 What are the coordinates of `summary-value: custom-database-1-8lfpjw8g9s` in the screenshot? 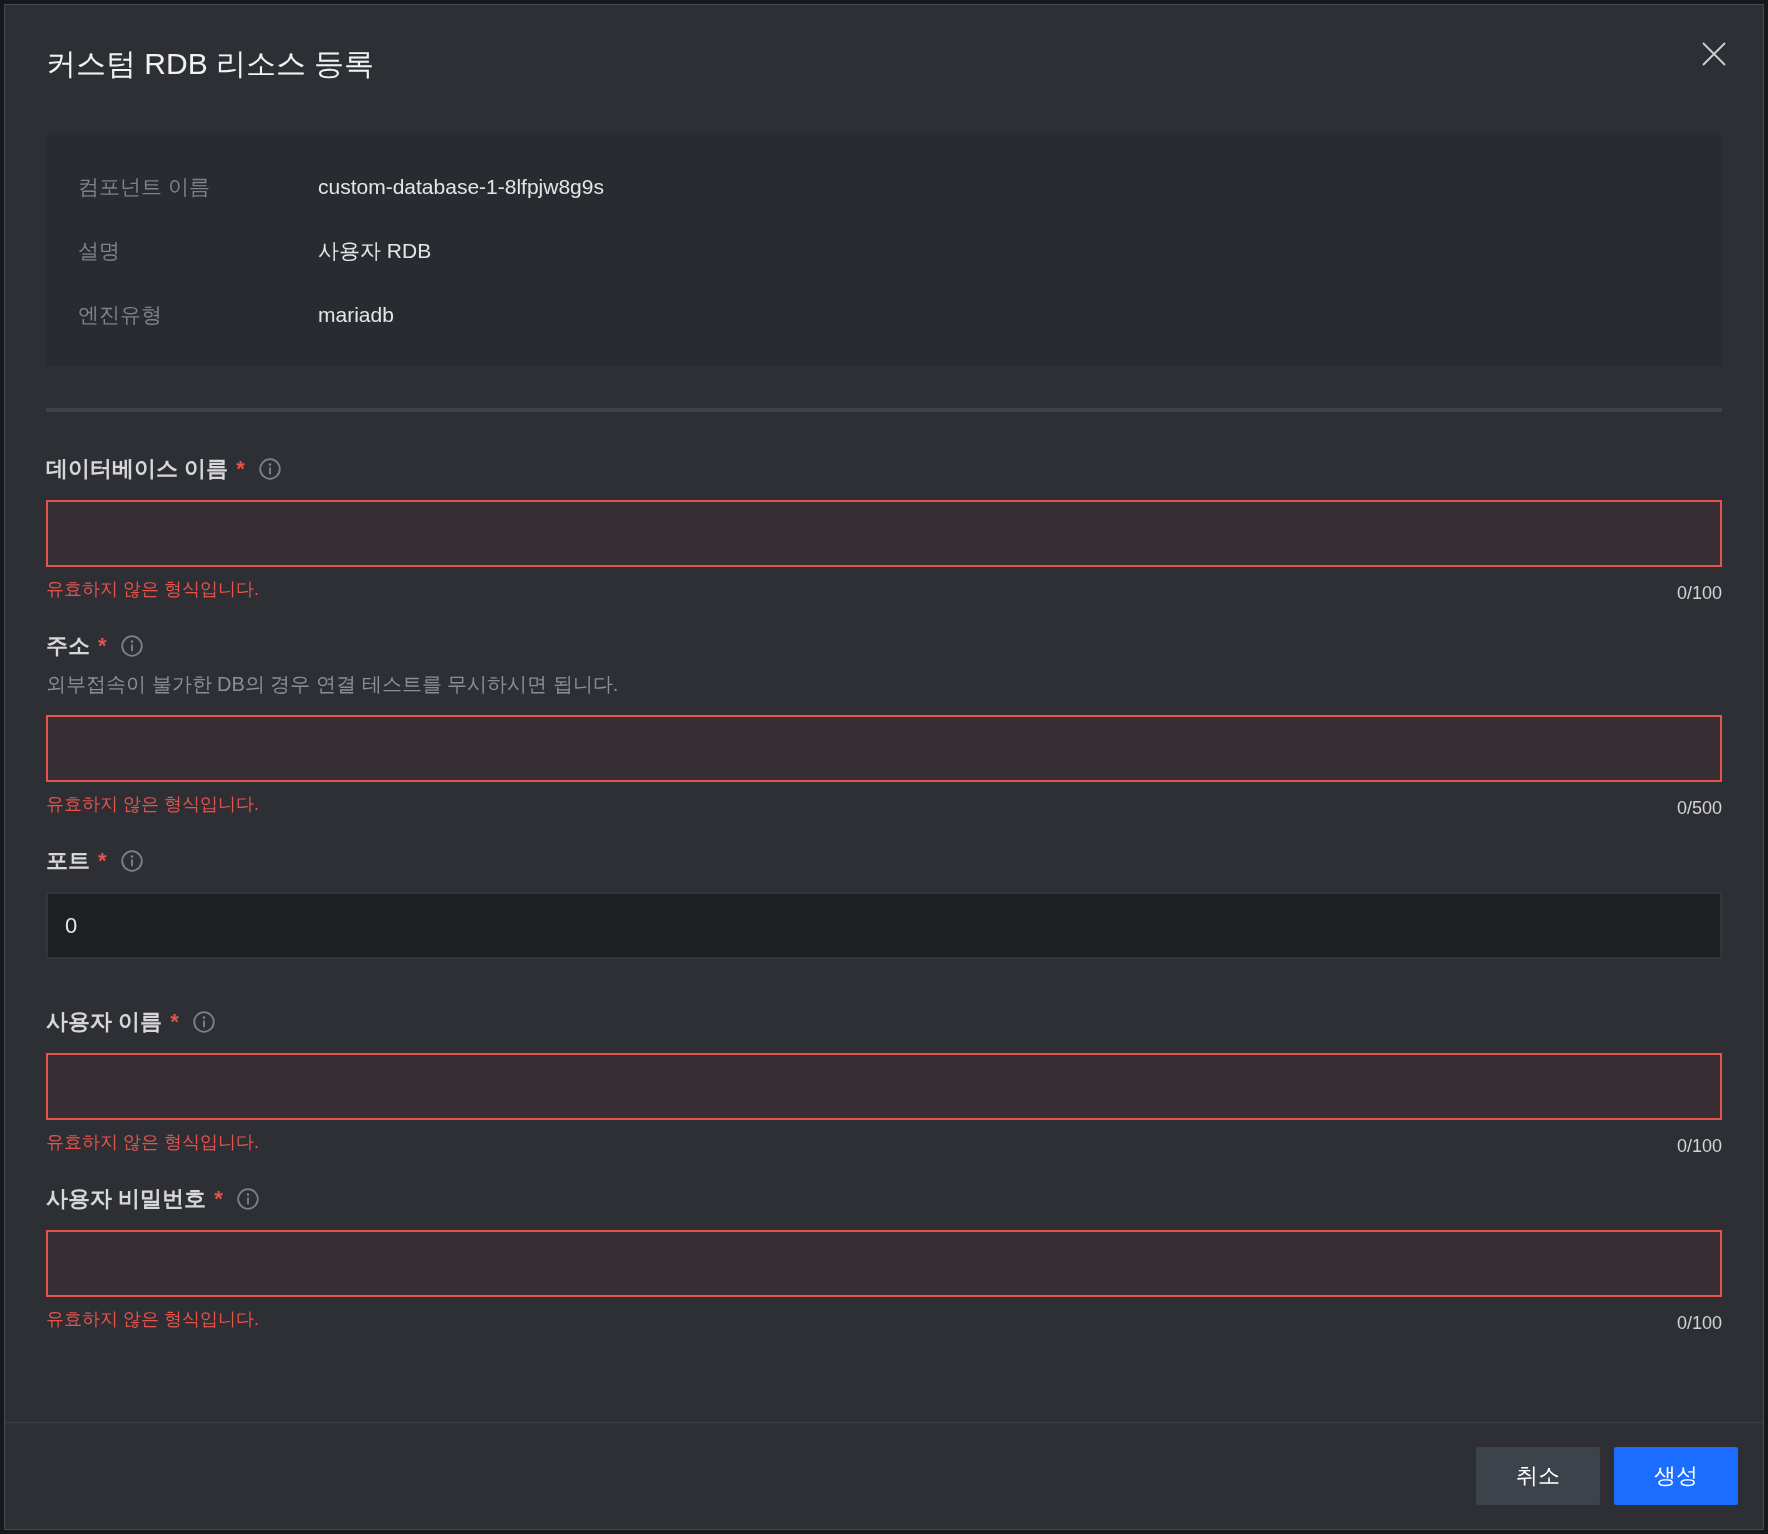 It's located at (461, 187).